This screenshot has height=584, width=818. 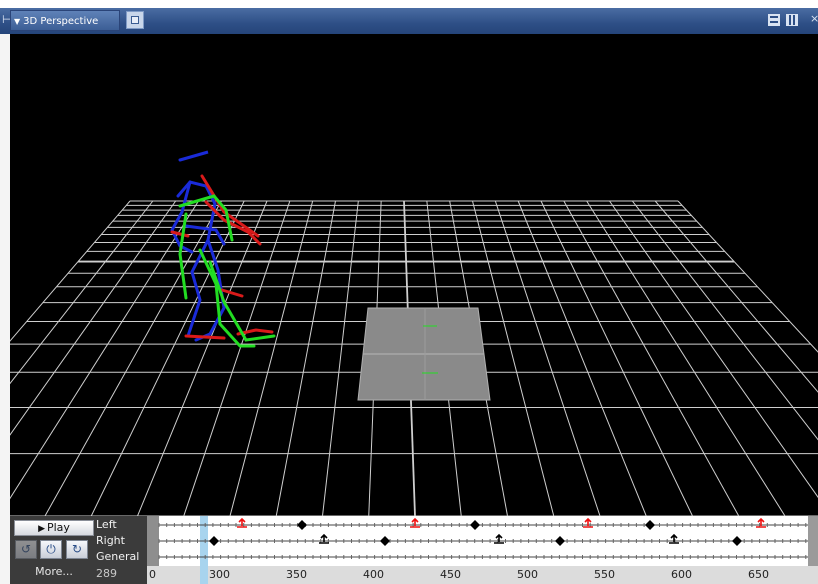 What do you see at coordinates (135, 20) in the screenshot?
I see `camera-icon` at bounding box center [135, 20].